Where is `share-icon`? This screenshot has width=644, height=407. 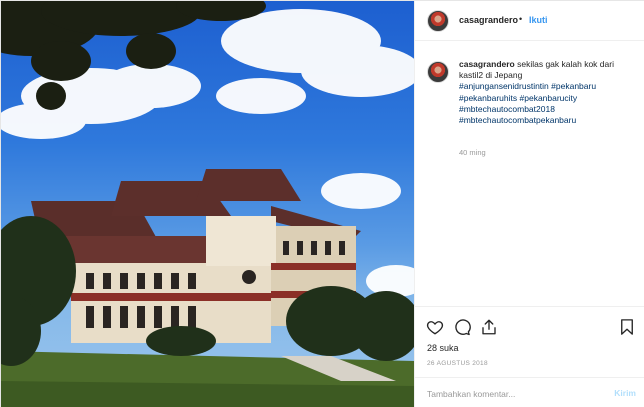 share-icon is located at coordinates (489, 327).